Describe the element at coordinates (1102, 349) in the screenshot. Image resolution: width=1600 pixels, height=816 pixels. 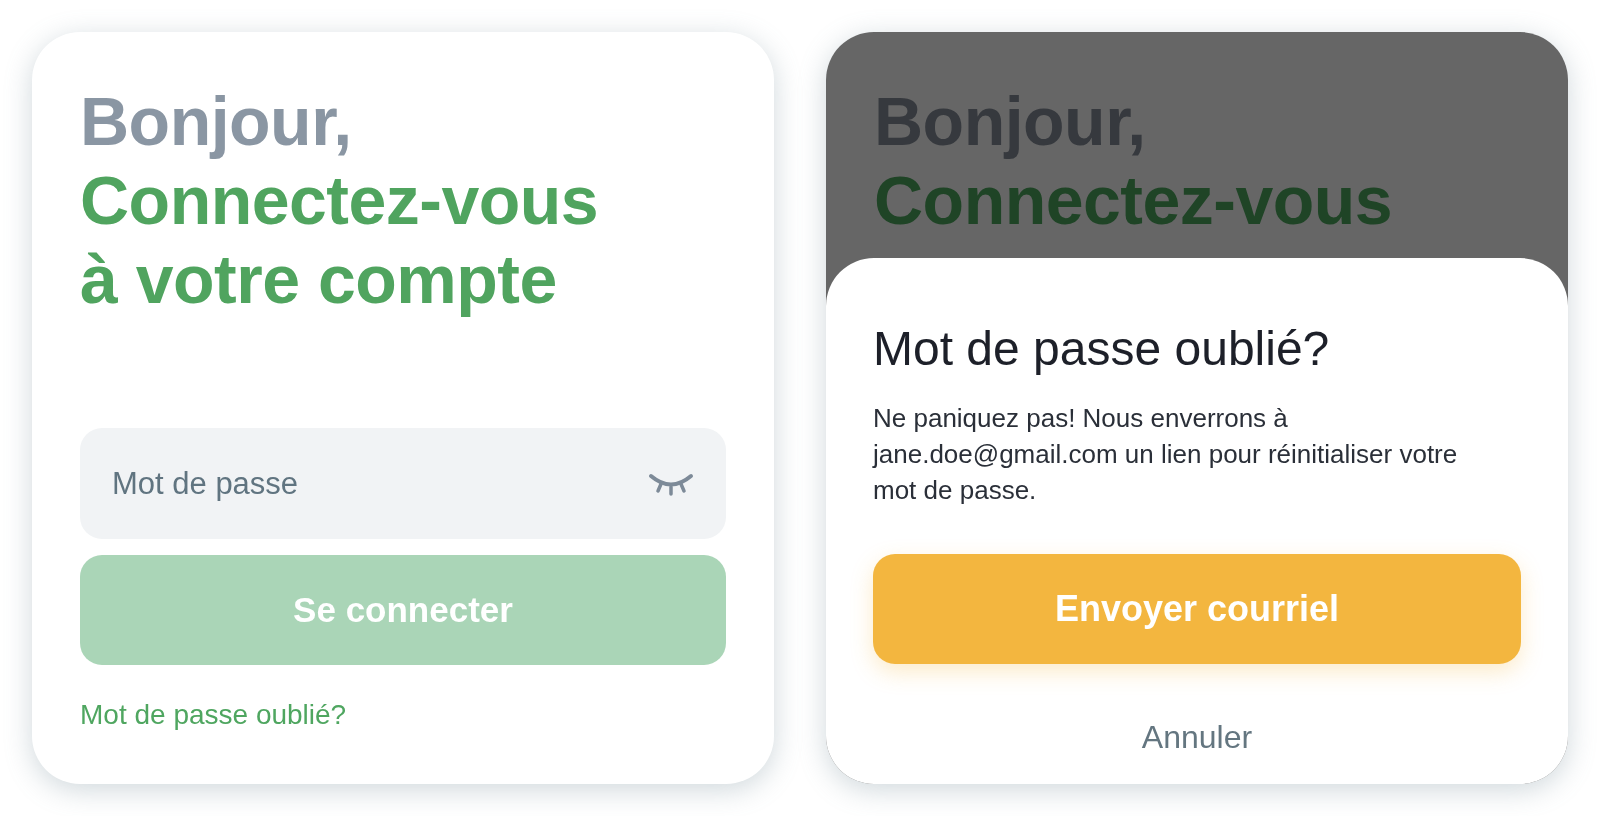
I see `sheet-title: Mot de passe oublié?` at that location.